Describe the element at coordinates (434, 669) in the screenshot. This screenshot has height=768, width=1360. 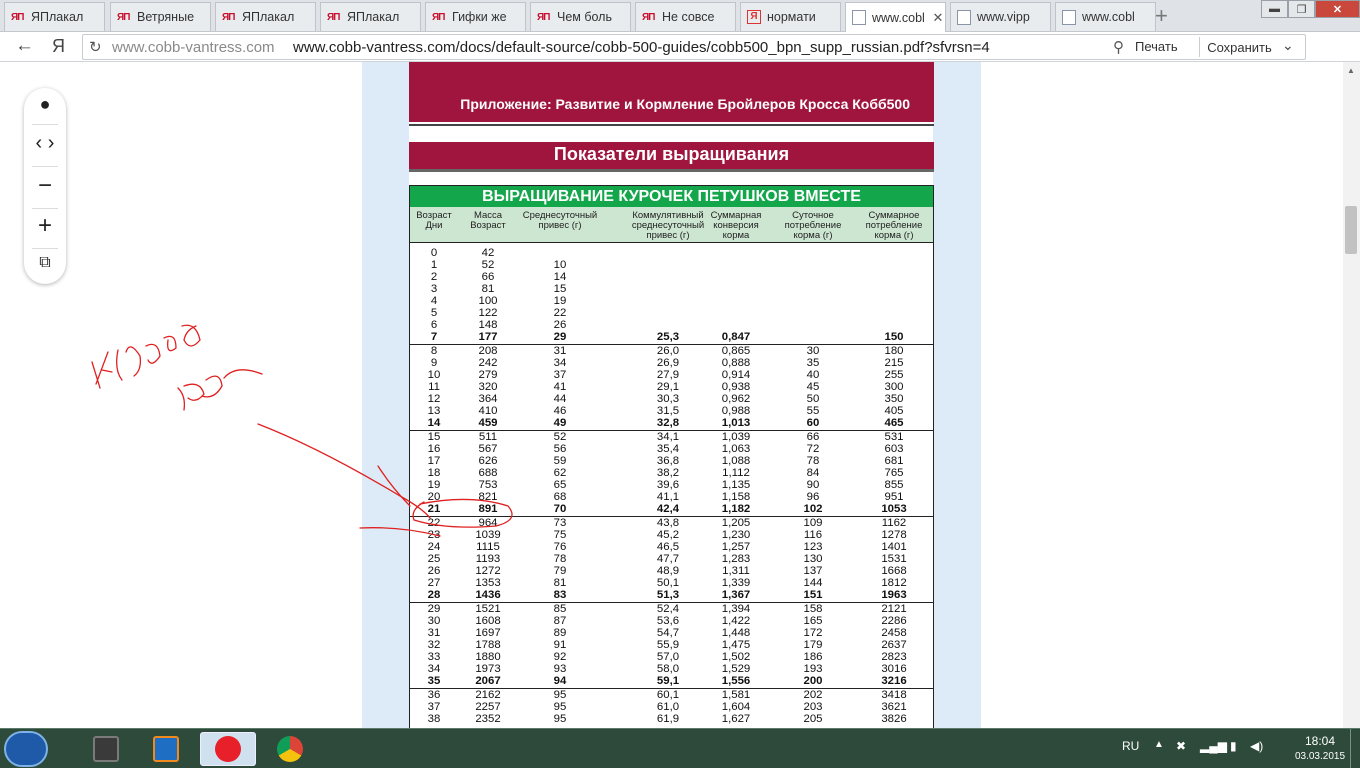
I see `table-cell: 34` at that location.